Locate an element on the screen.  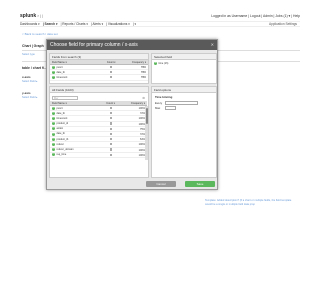
back-link: < Back to search / data set is located at coordinates (40, 34).